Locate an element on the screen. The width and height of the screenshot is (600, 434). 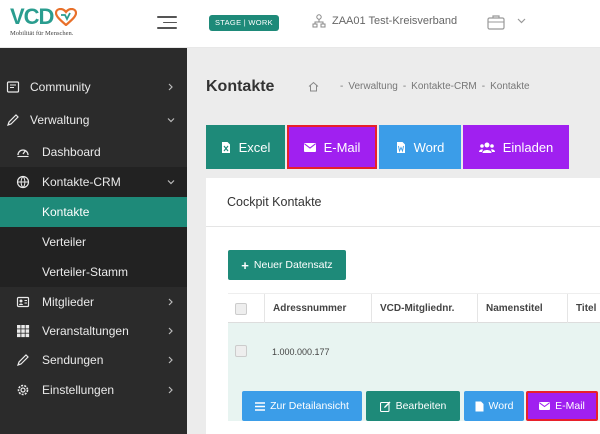
excel-export-button: Excel is located at coordinates (245, 147).